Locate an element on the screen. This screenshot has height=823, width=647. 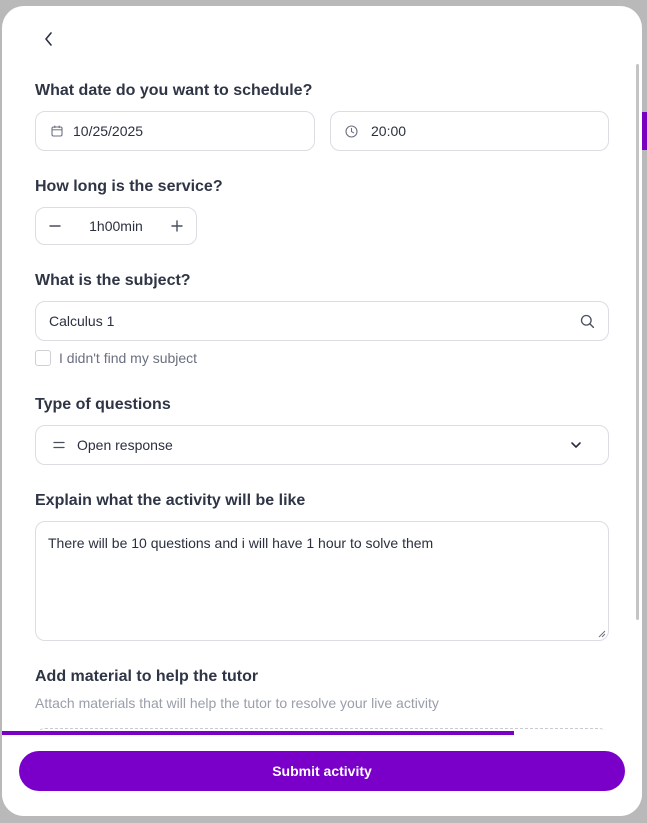
increment-button is located at coordinates (177, 226).